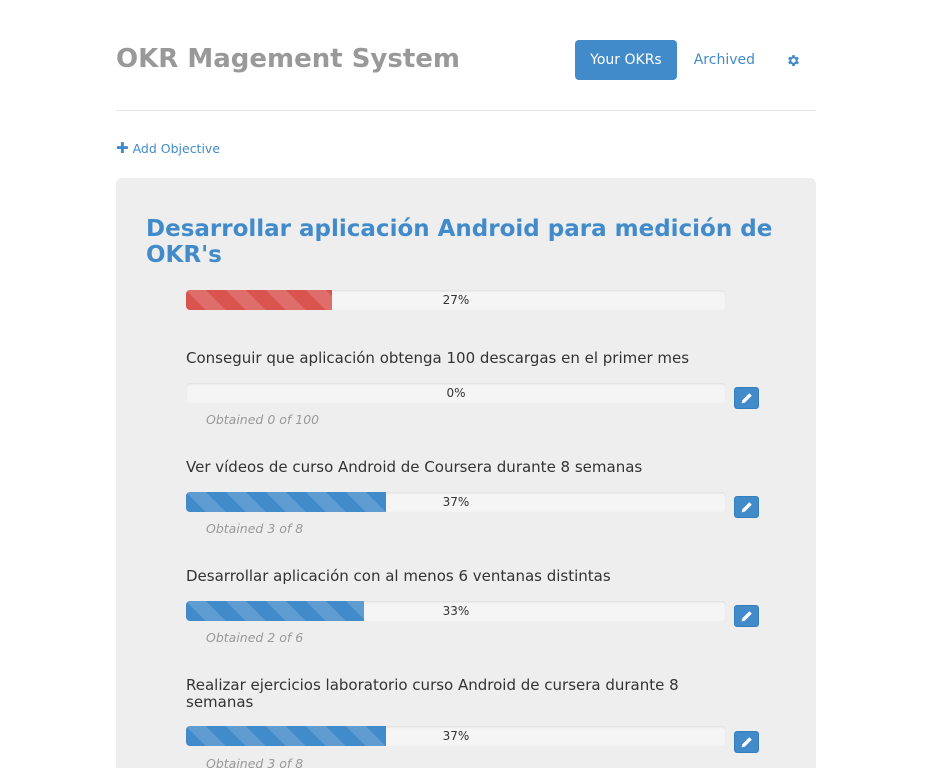  Describe the element at coordinates (626, 60) in the screenshot. I see `your-okrs-tab: Your OKRs` at that location.